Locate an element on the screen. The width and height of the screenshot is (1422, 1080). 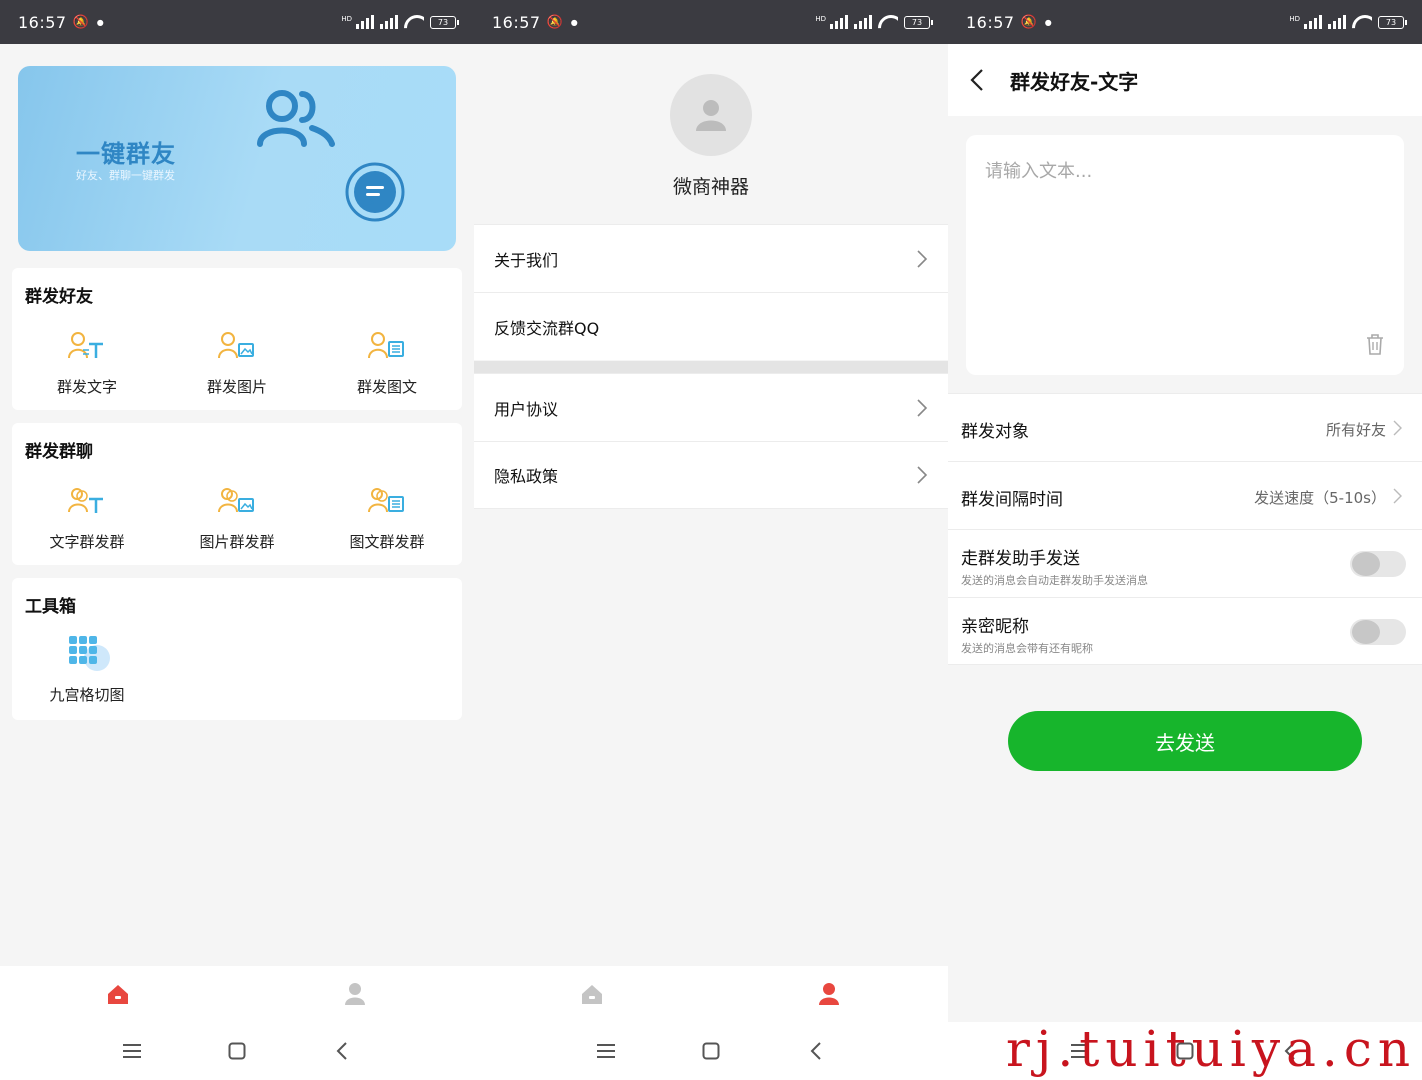
group-text-icon is located at coordinates (87, 501).